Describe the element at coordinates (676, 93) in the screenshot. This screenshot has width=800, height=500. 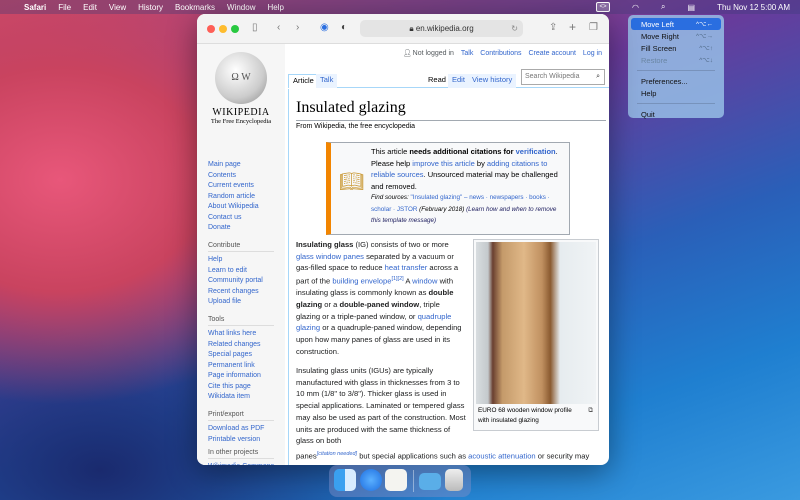
I see `menu-item-help: Help` at that location.